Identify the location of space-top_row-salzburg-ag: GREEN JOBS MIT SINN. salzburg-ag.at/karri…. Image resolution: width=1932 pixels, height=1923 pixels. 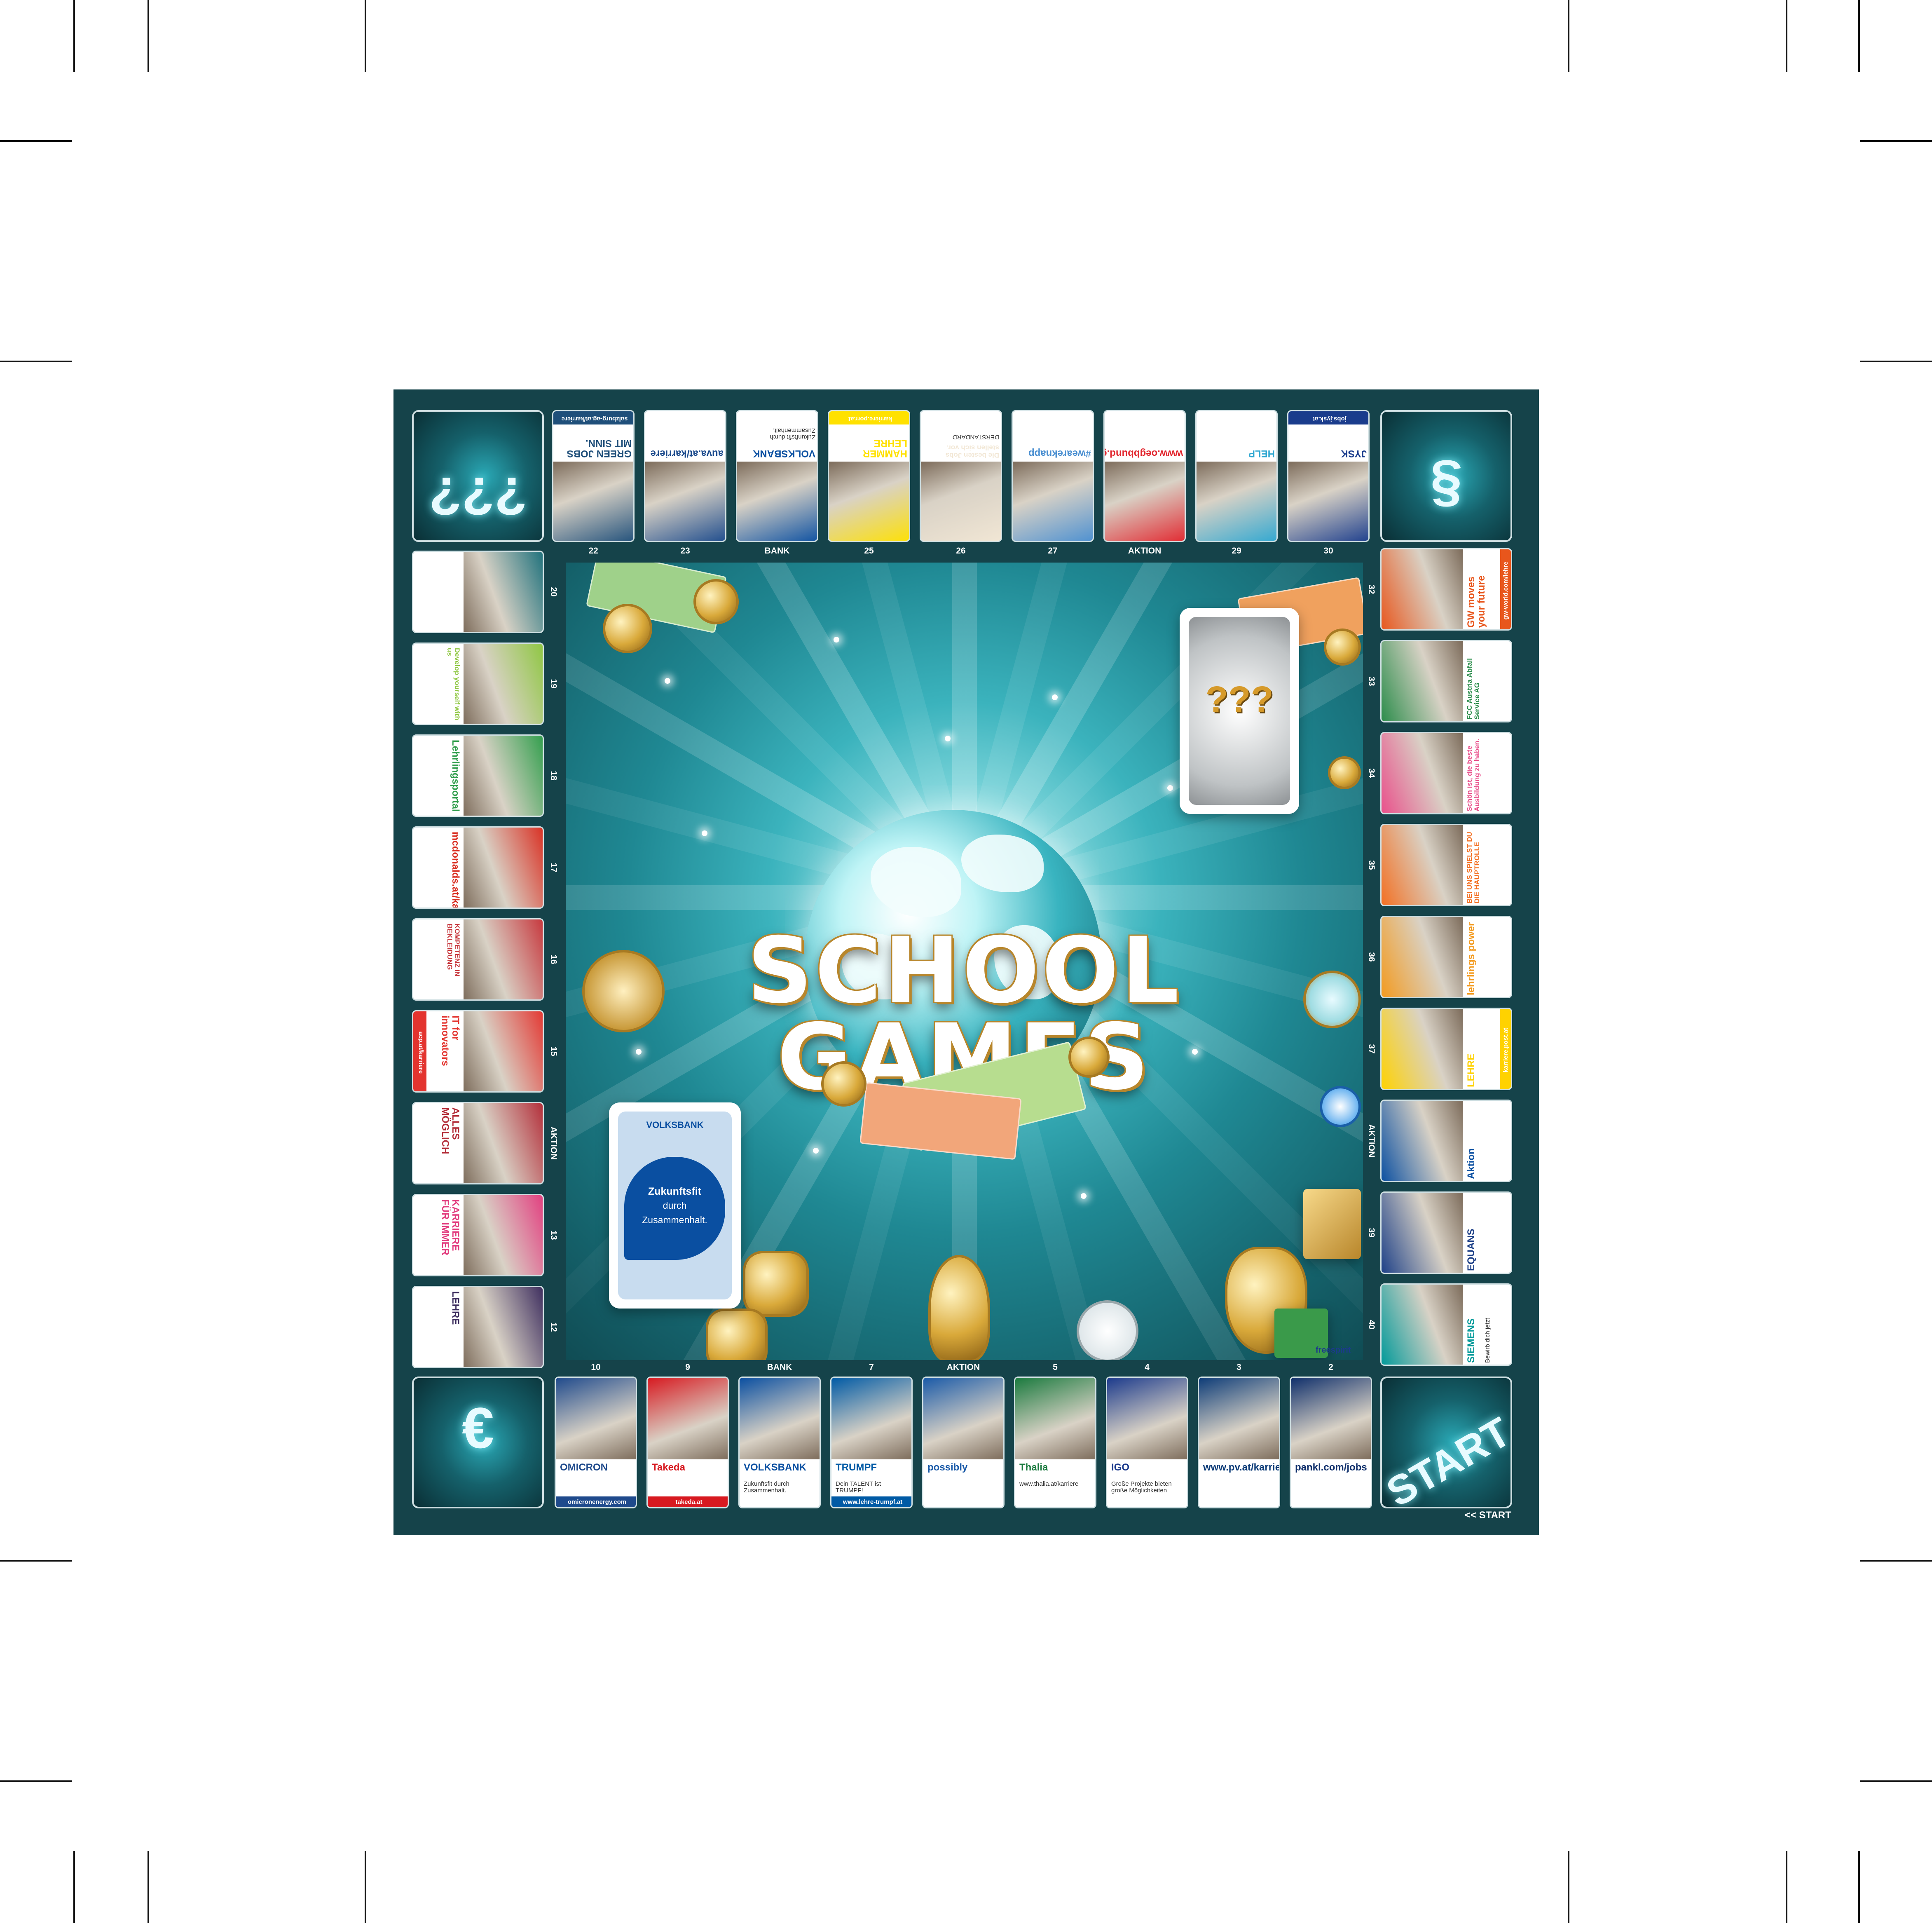
(593, 476).